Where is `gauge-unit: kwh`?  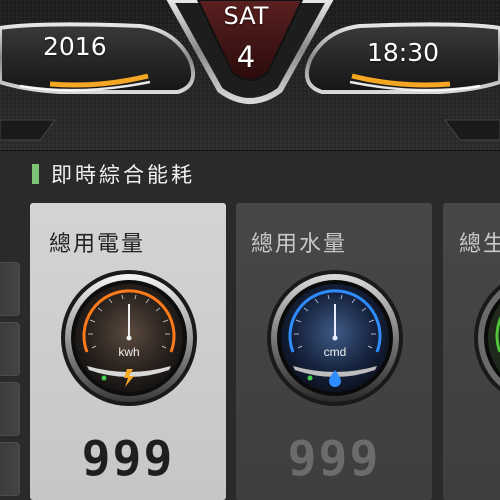 gauge-unit: kwh is located at coordinates (128, 352).